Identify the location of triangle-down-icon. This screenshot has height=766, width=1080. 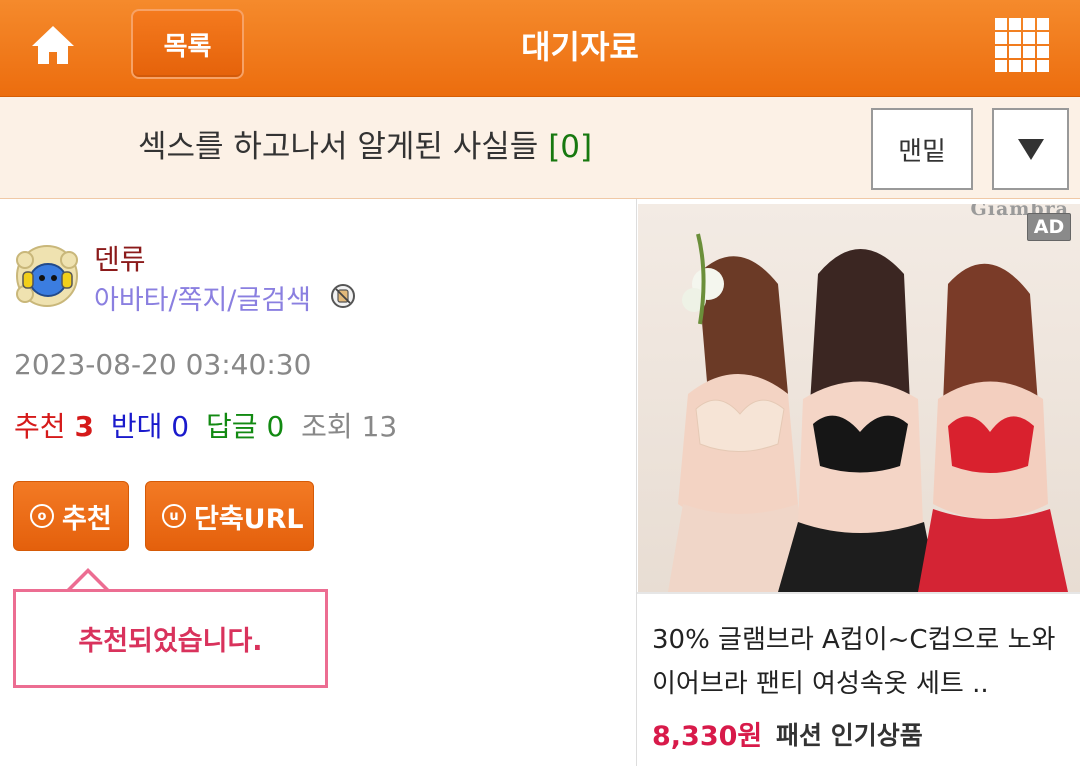
(1030, 149).